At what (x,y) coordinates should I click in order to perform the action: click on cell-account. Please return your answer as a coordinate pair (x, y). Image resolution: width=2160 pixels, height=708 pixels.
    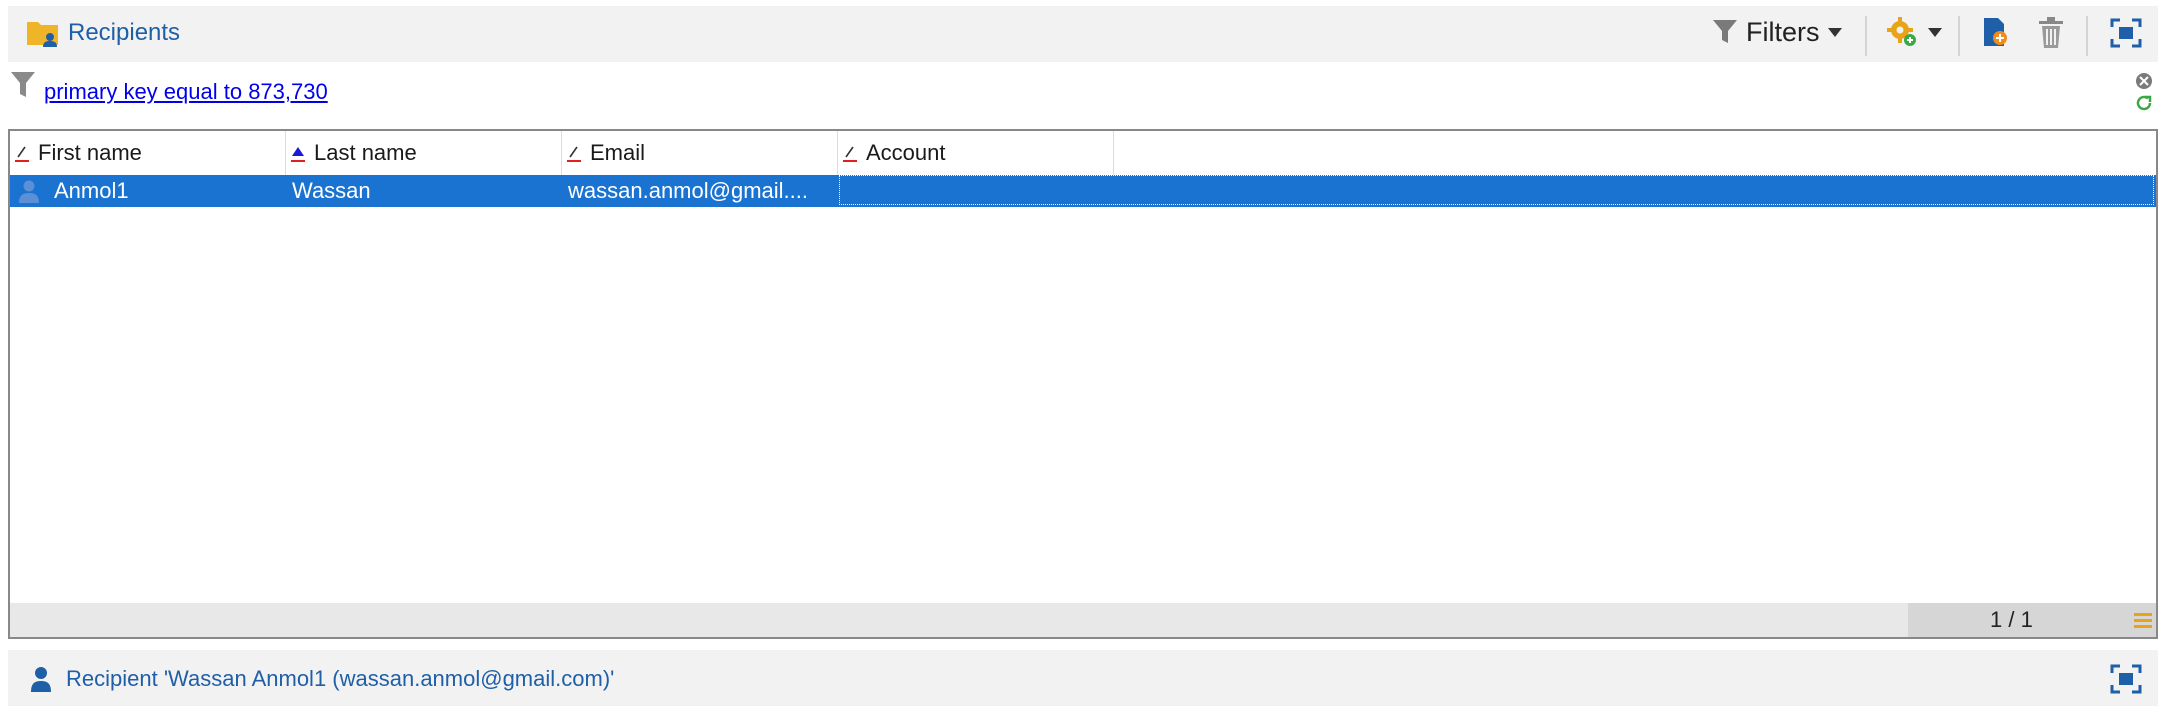
    Looking at the image, I should click on (1496, 190).